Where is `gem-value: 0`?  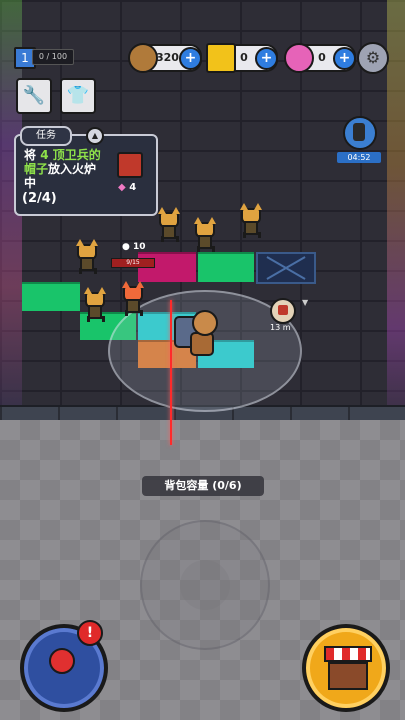
gem-value: 0 is located at coordinates (322, 57).